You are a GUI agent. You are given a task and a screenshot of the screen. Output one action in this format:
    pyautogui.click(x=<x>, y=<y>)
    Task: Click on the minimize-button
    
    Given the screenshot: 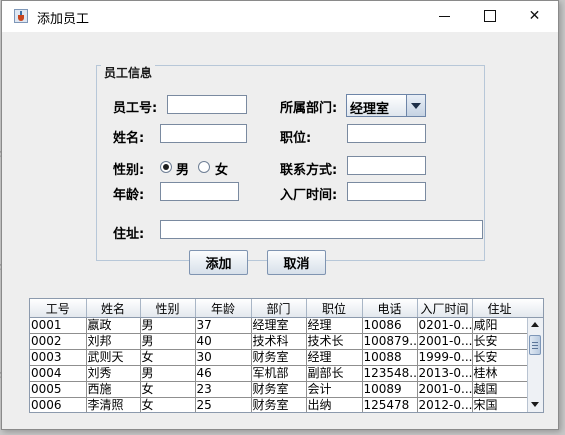 What is the action you would take?
    pyautogui.click(x=444, y=16)
    